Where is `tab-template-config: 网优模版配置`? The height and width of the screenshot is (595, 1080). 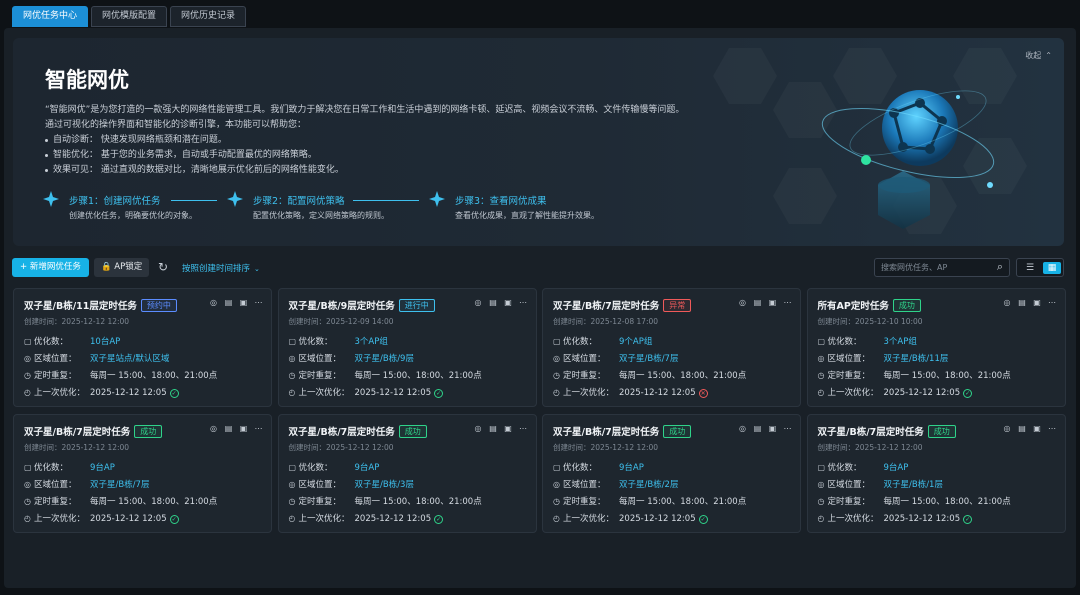 tab-template-config: 网优模版配置 is located at coordinates (129, 16).